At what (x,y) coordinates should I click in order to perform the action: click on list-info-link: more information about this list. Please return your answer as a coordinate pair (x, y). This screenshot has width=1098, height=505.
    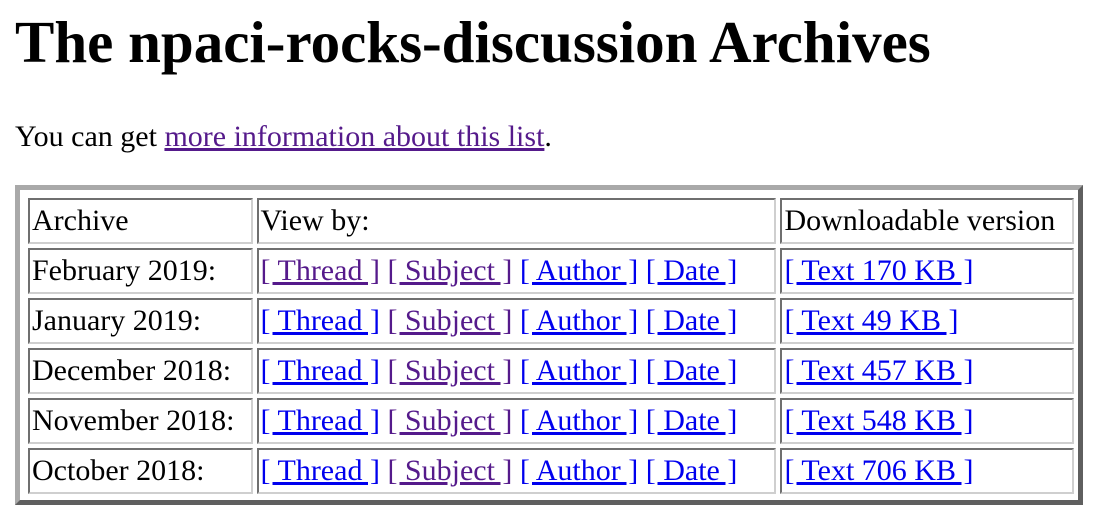
    Looking at the image, I should click on (354, 136).